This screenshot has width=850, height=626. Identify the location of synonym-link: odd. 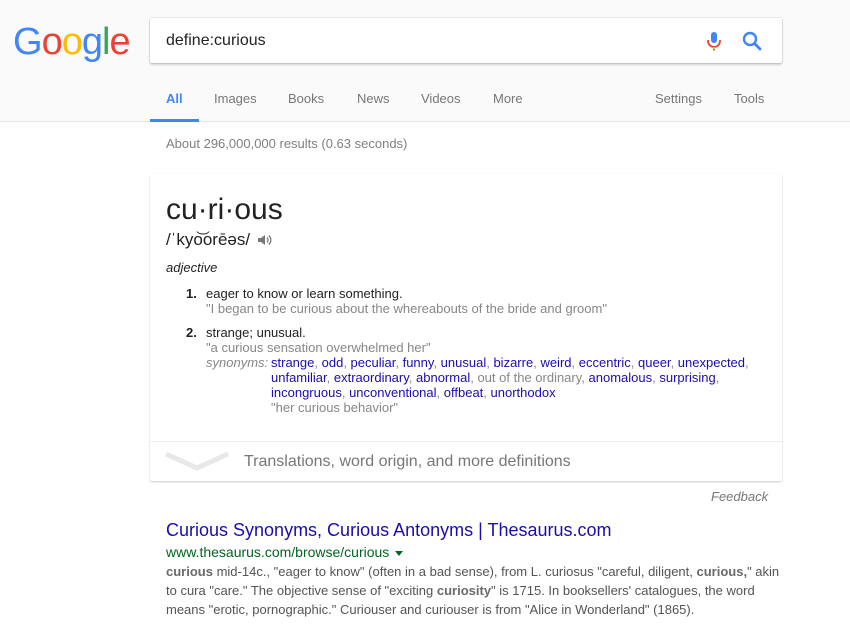
(333, 362).